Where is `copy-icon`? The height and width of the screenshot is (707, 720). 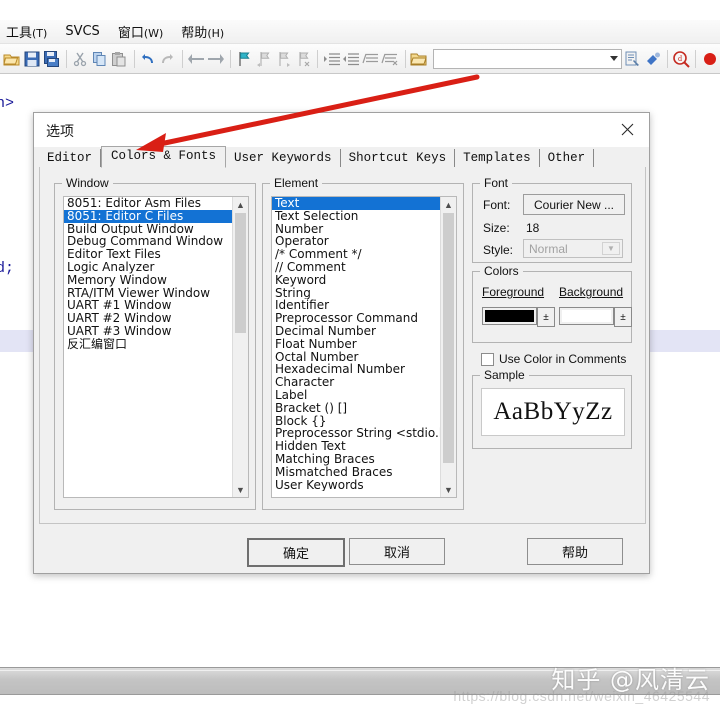
copy-icon is located at coordinates (99, 59).